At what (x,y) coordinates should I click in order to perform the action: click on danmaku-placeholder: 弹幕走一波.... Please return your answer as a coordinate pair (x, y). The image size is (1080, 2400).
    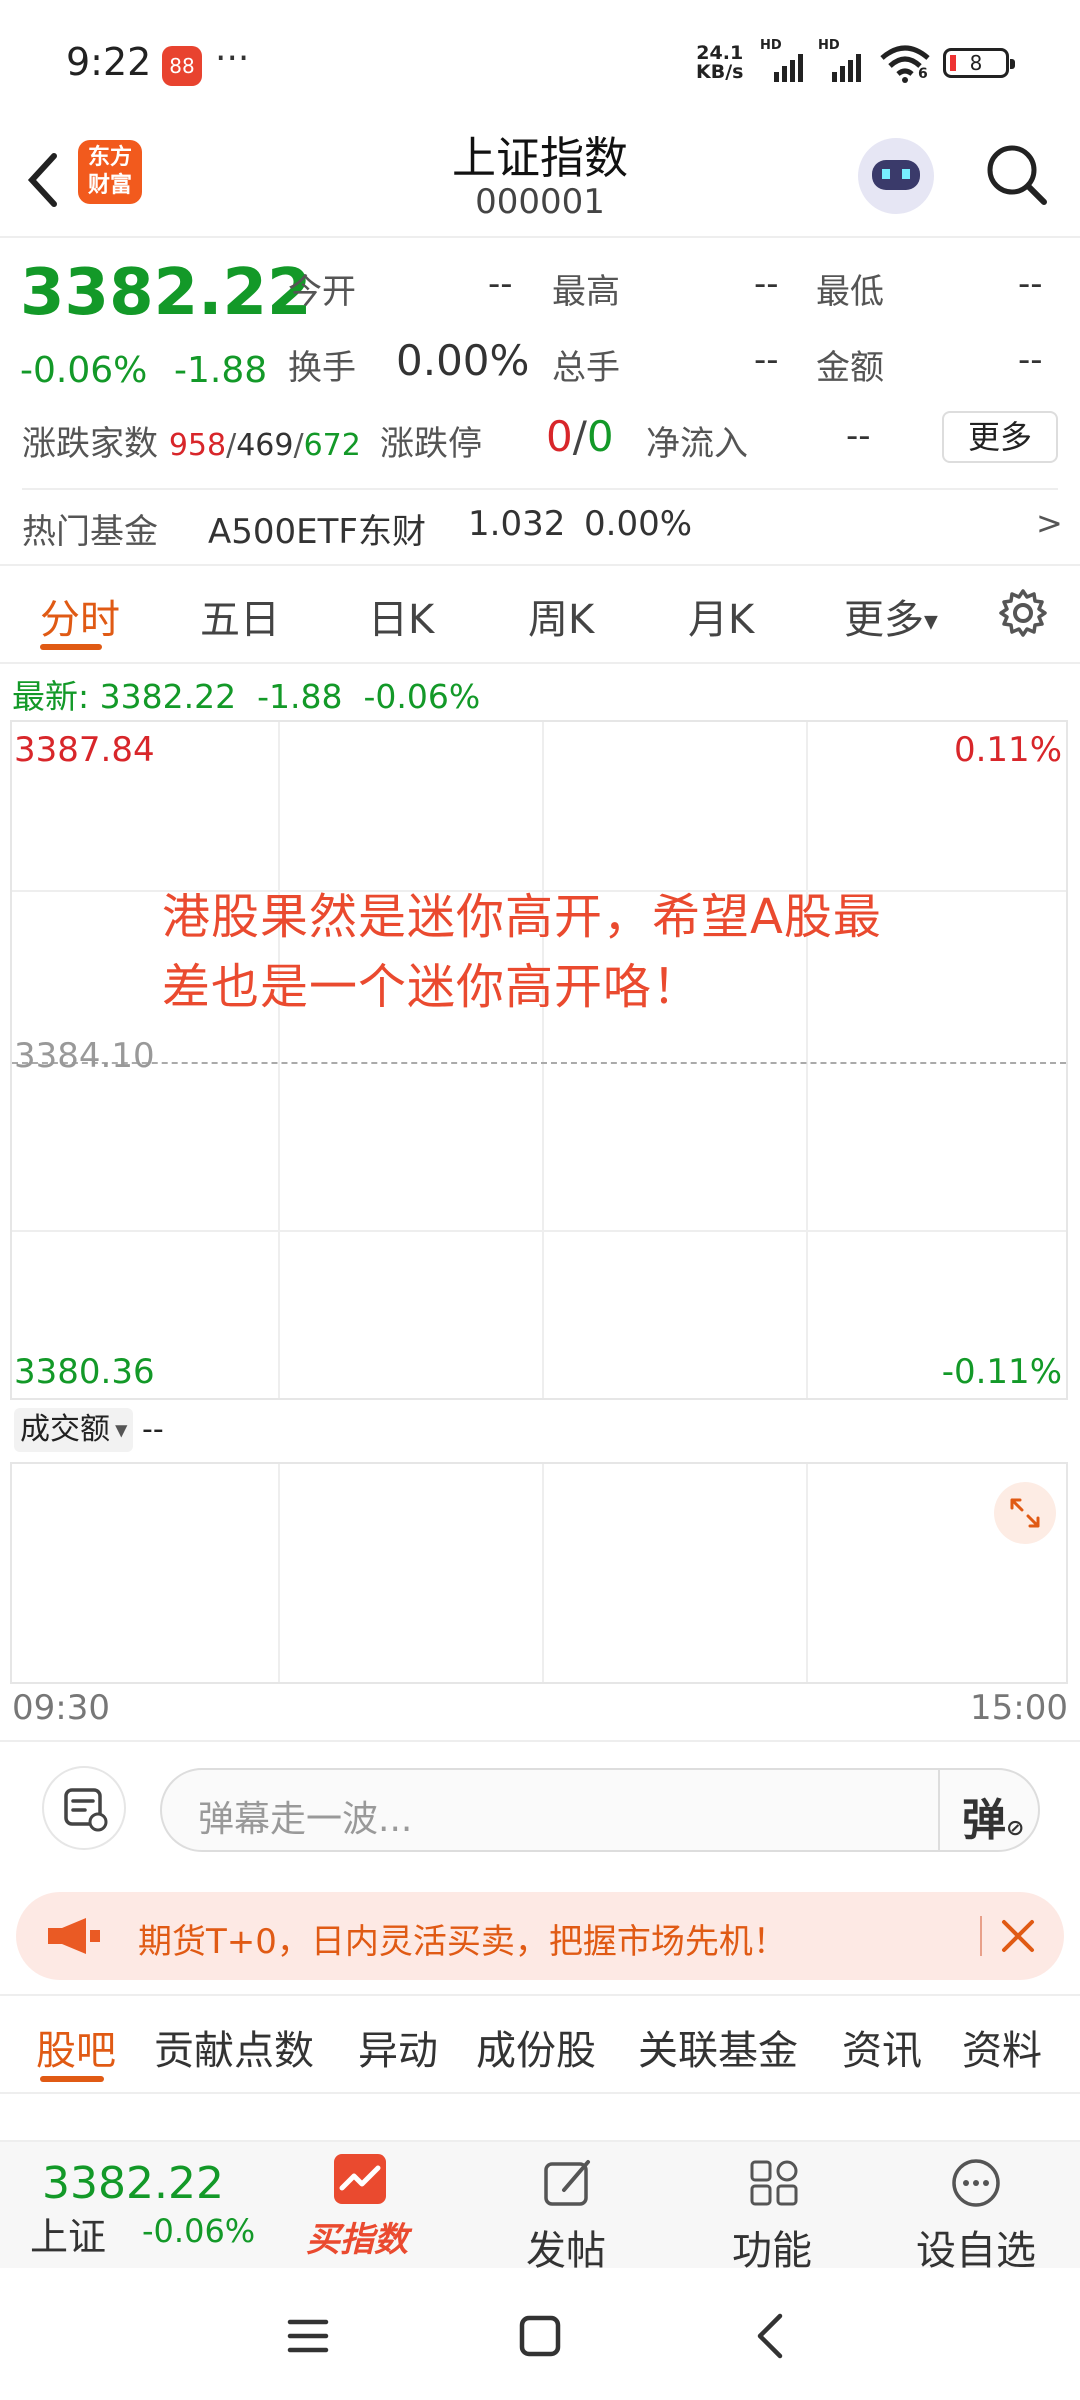
    Looking at the image, I should click on (305, 1819).